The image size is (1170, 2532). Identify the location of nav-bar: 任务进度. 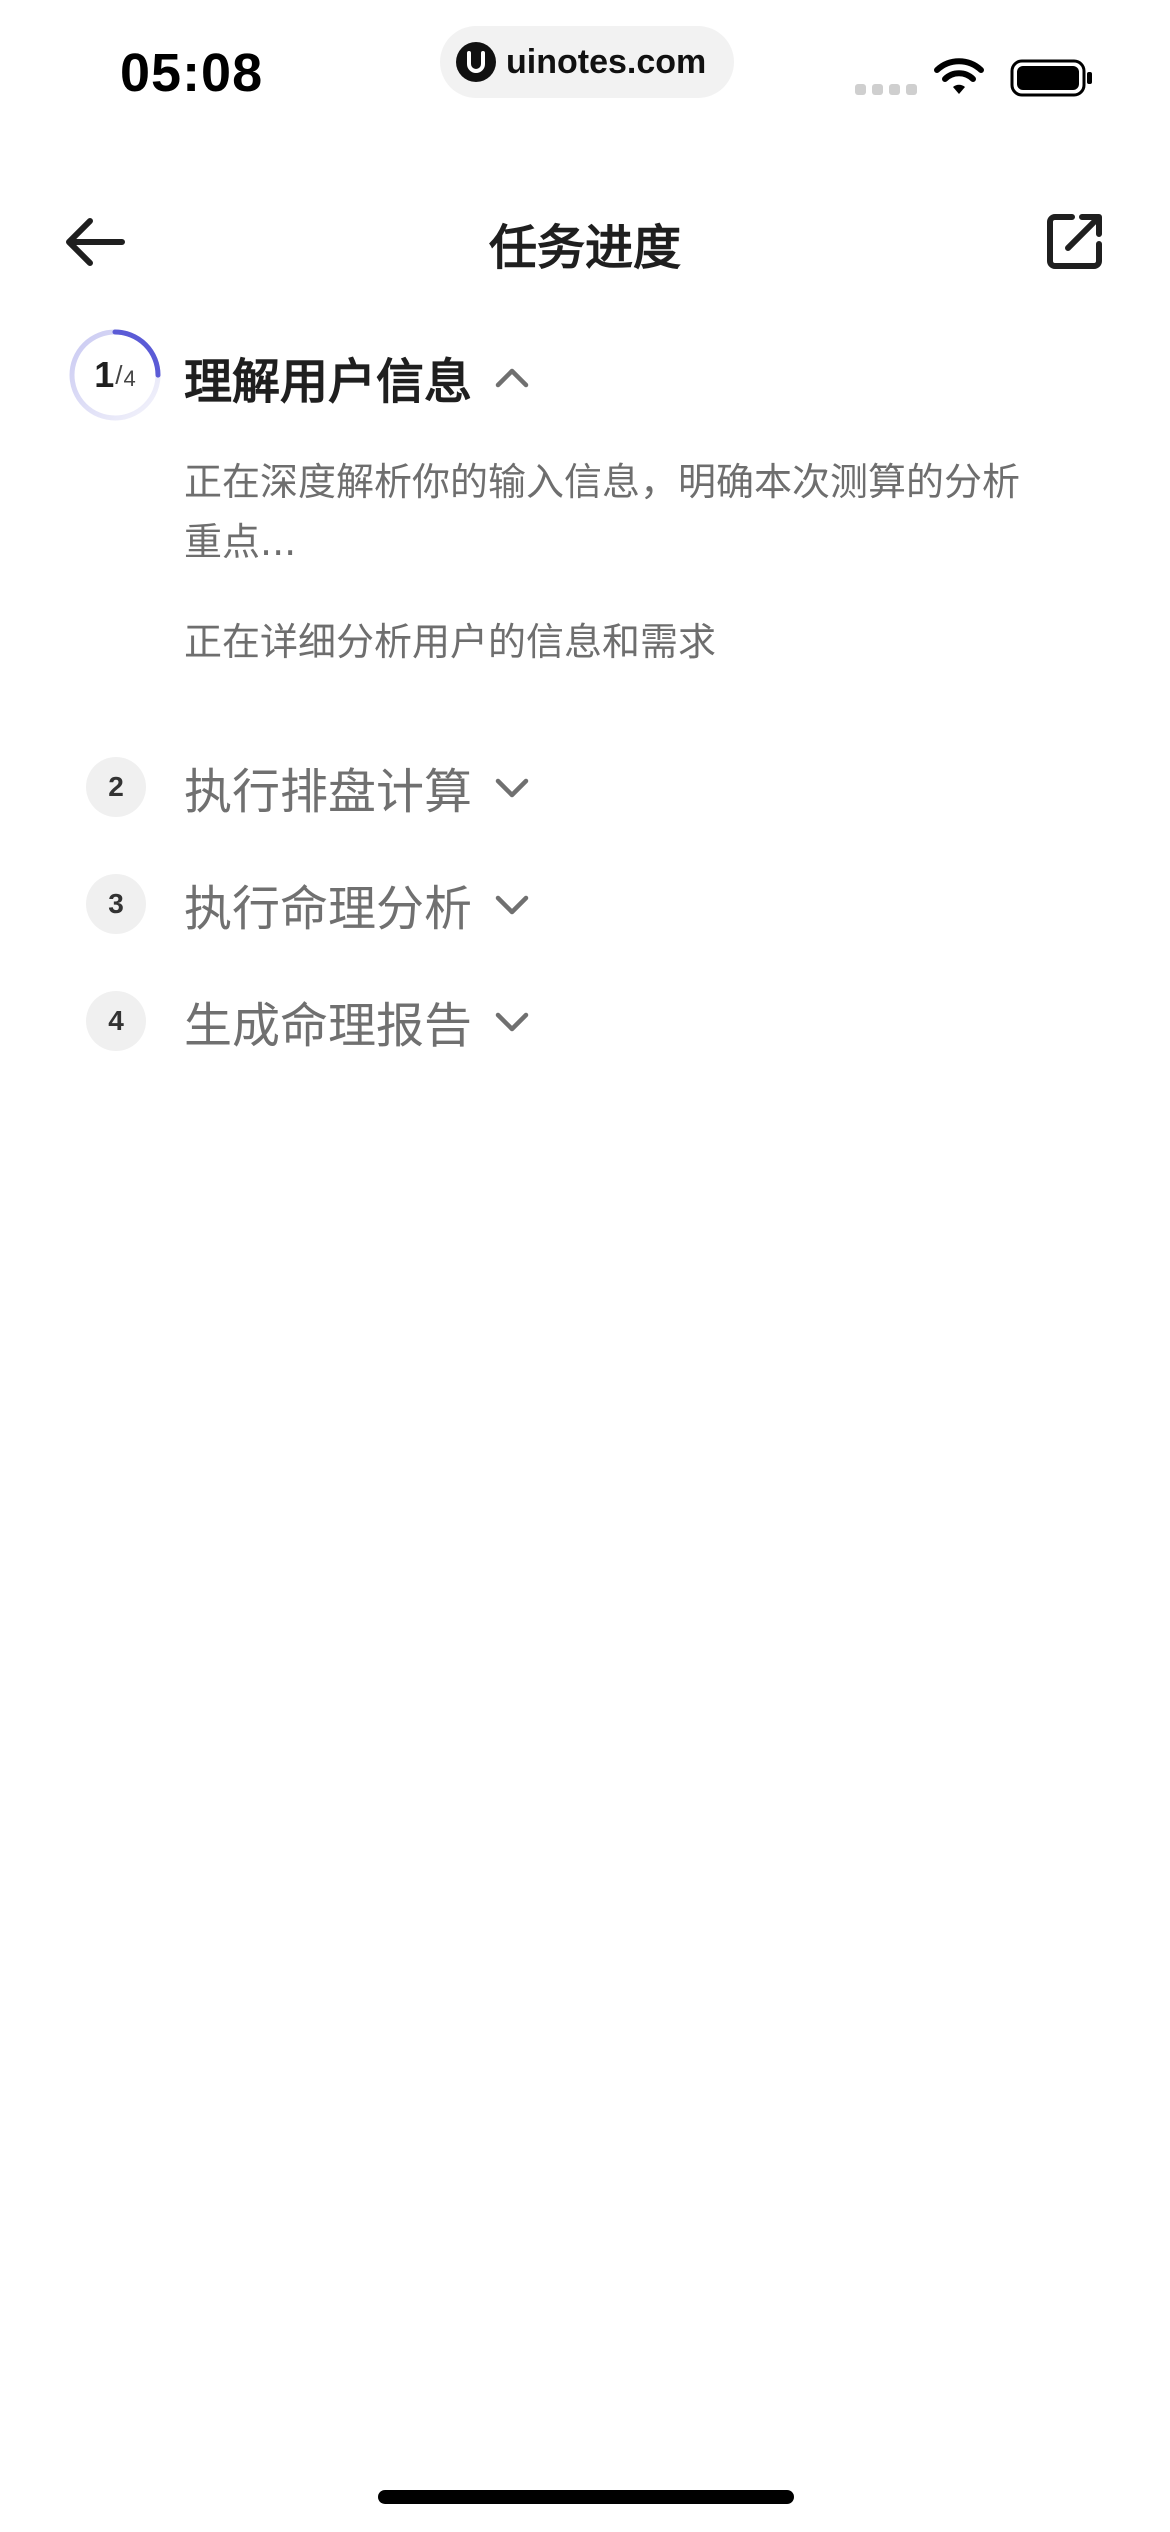
(585, 240).